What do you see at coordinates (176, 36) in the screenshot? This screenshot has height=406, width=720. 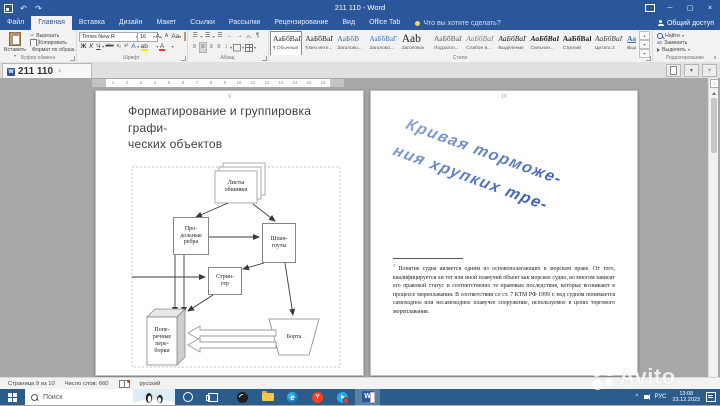 I see `change-case-button: Аа▾` at bounding box center [176, 36].